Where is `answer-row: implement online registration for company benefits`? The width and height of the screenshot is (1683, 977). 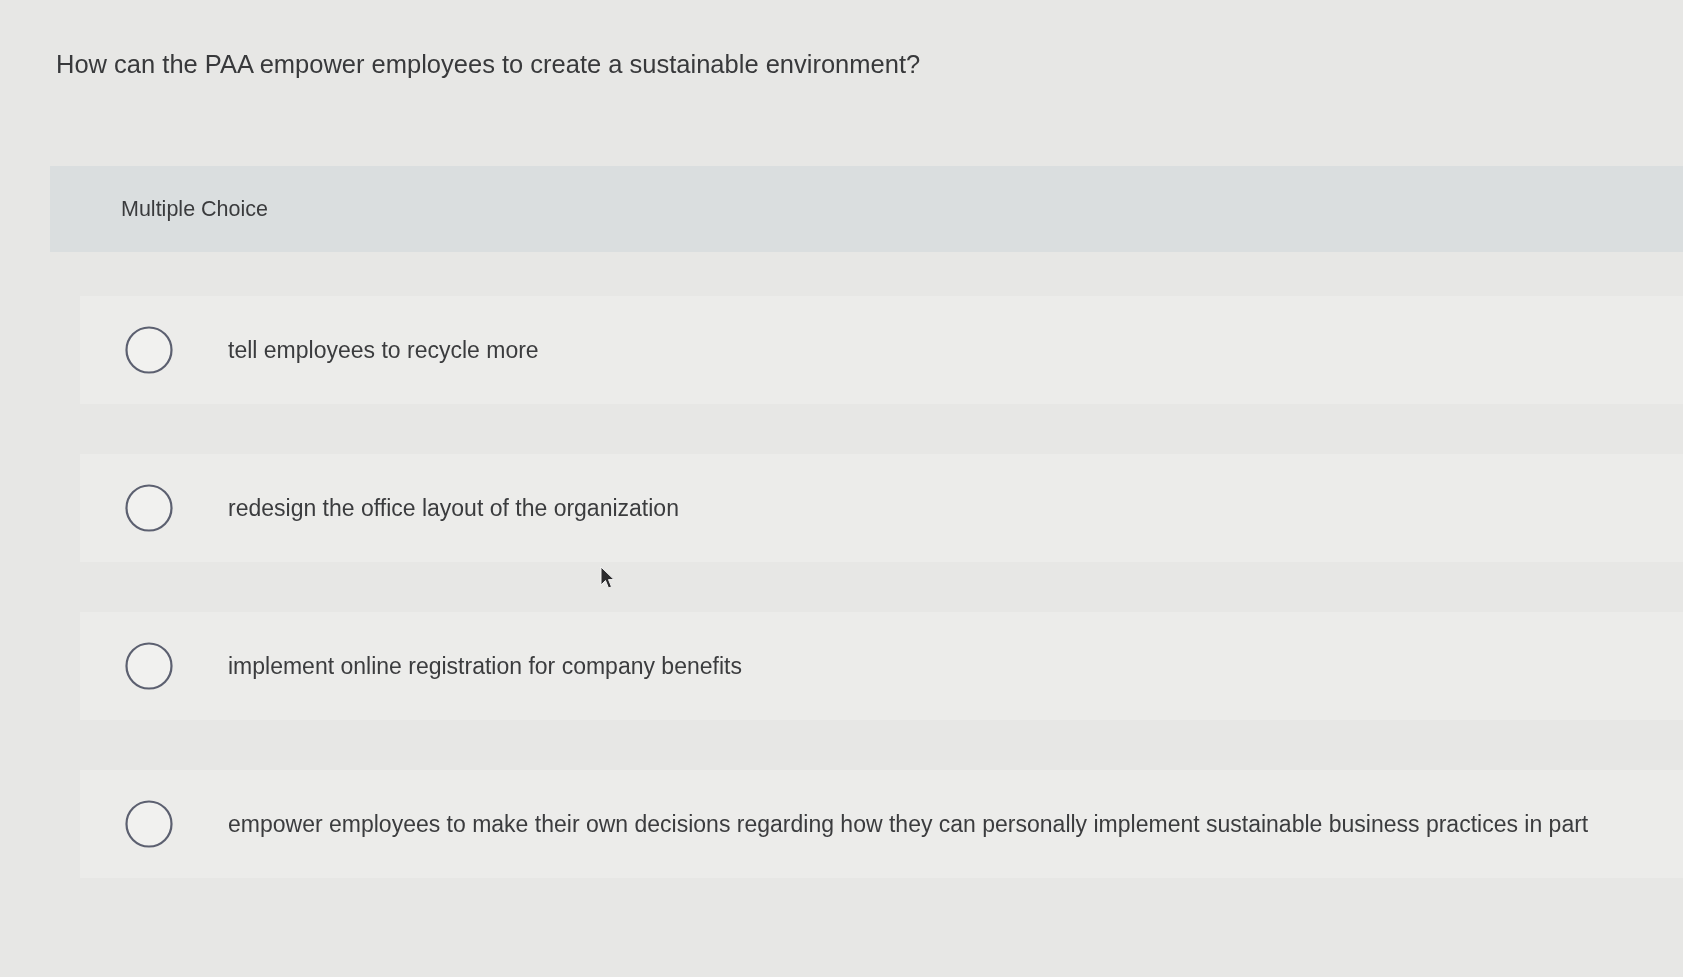 answer-row: implement online registration for company benefits is located at coordinates (881, 666).